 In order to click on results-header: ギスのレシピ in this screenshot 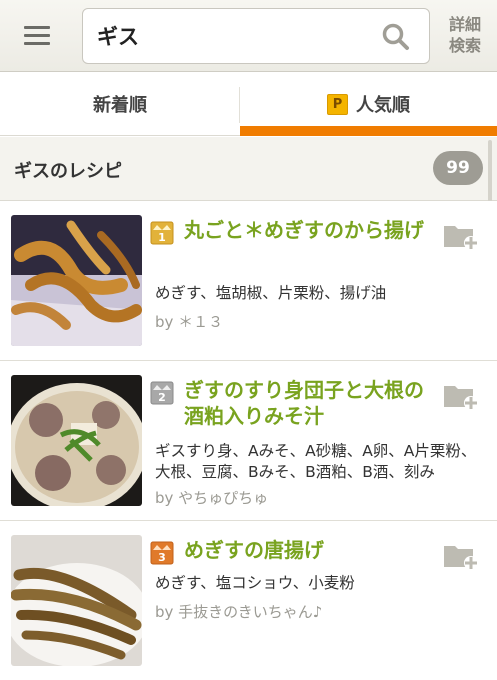, I will do `click(248, 169)`.